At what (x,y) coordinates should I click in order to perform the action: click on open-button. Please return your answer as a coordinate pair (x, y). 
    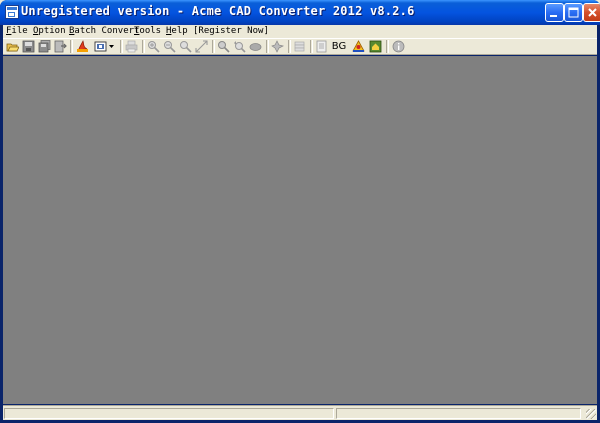
    Looking at the image, I should click on (12, 46).